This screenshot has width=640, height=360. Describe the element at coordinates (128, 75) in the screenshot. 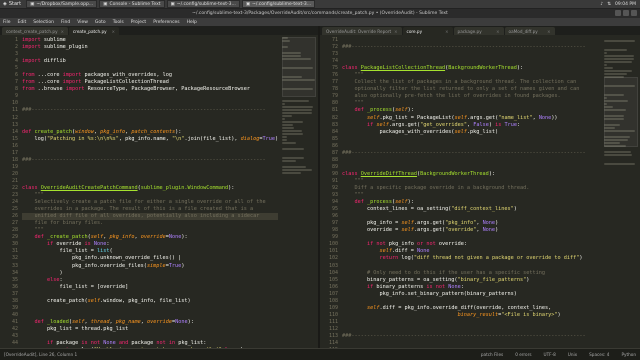

I see `code-token: packages_with_overrides, log` at that location.